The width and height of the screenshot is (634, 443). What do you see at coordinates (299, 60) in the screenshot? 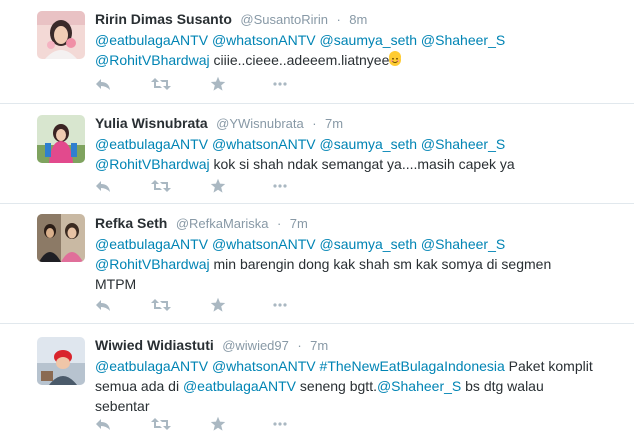
I see `text-span: ciiie..cieee..adeeem.liatnyee` at bounding box center [299, 60].